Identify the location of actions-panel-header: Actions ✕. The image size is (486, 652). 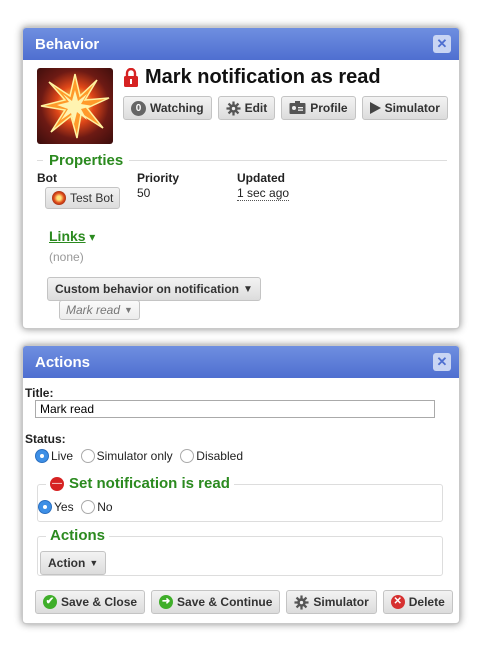
(241, 362).